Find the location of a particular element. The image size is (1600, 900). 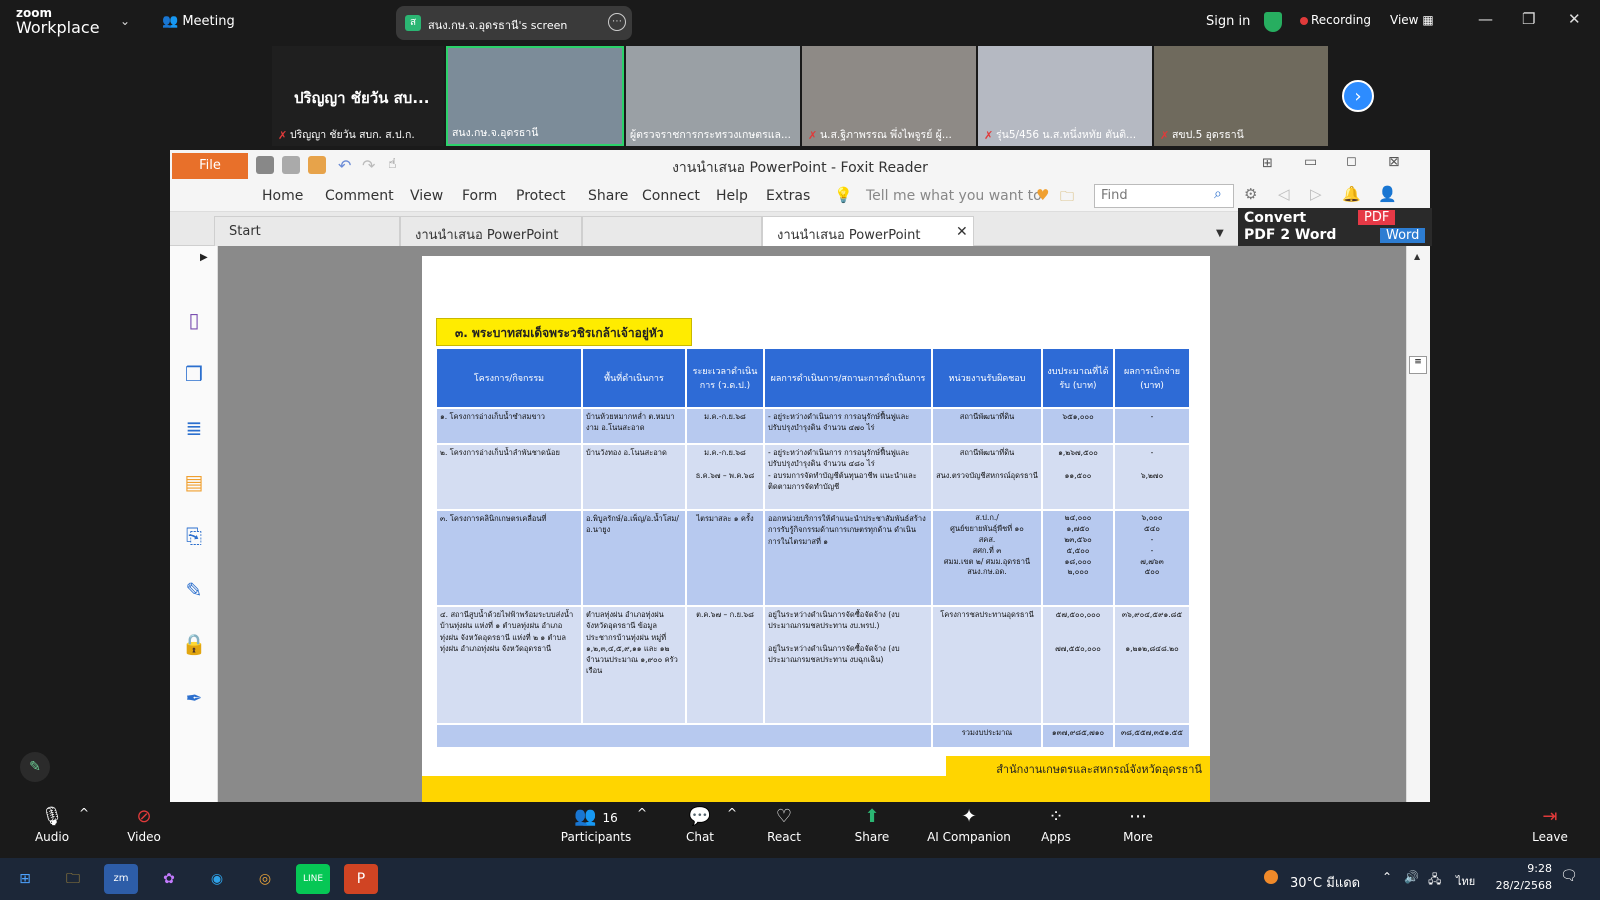

react-button: ♡ React is located at coordinates (784, 825).